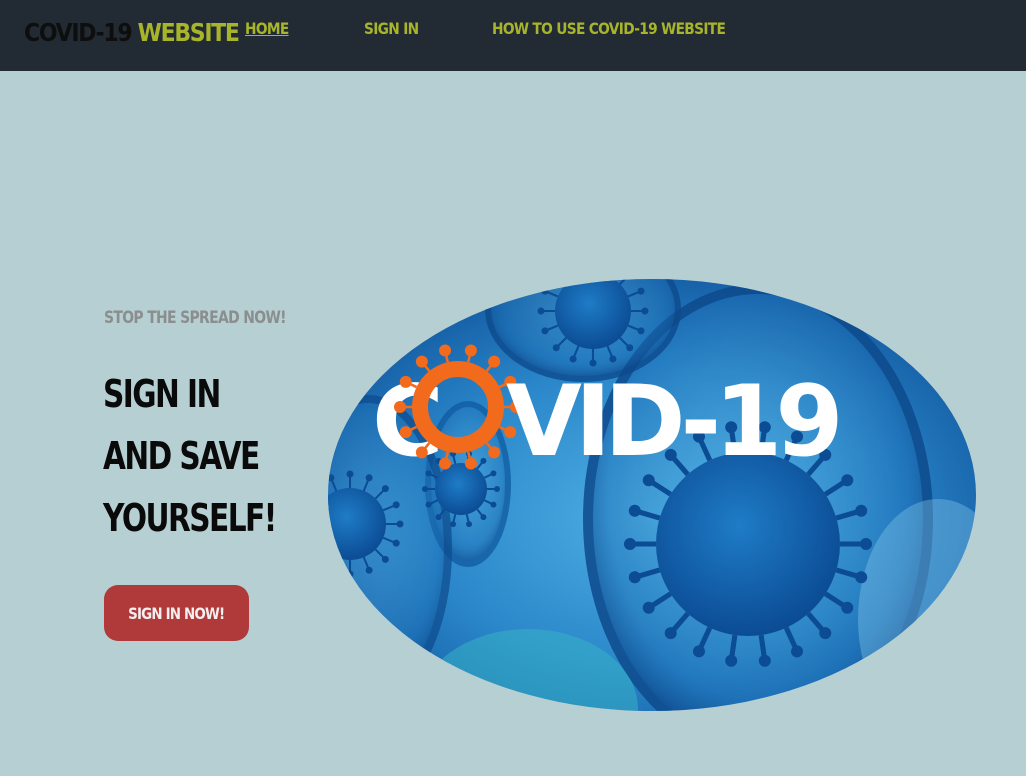 The width and height of the screenshot is (1026, 776). What do you see at coordinates (190, 518) in the screenshot?
I see `headline-line-3: YOURSELF!` at bounding box center [190, 518].